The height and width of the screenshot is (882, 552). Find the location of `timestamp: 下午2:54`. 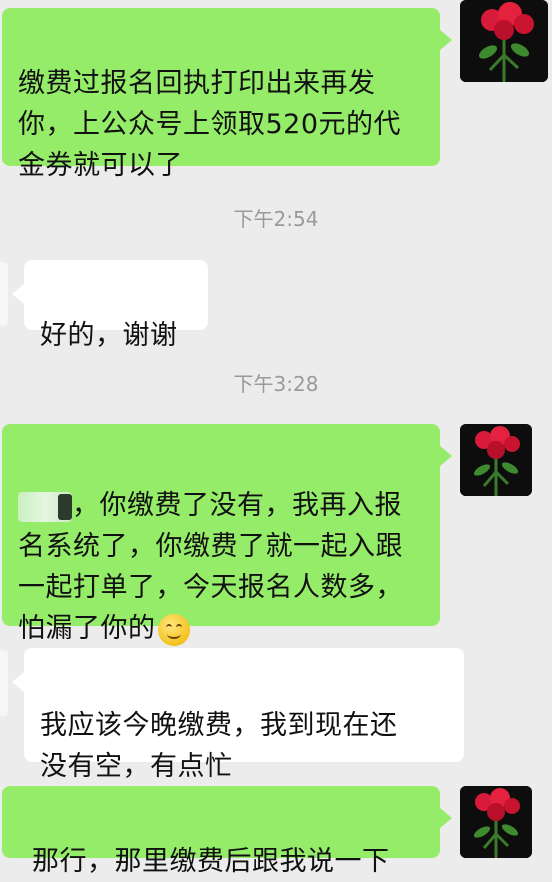

timestamp: 下午2:54 is located at coordinates (276, 219).